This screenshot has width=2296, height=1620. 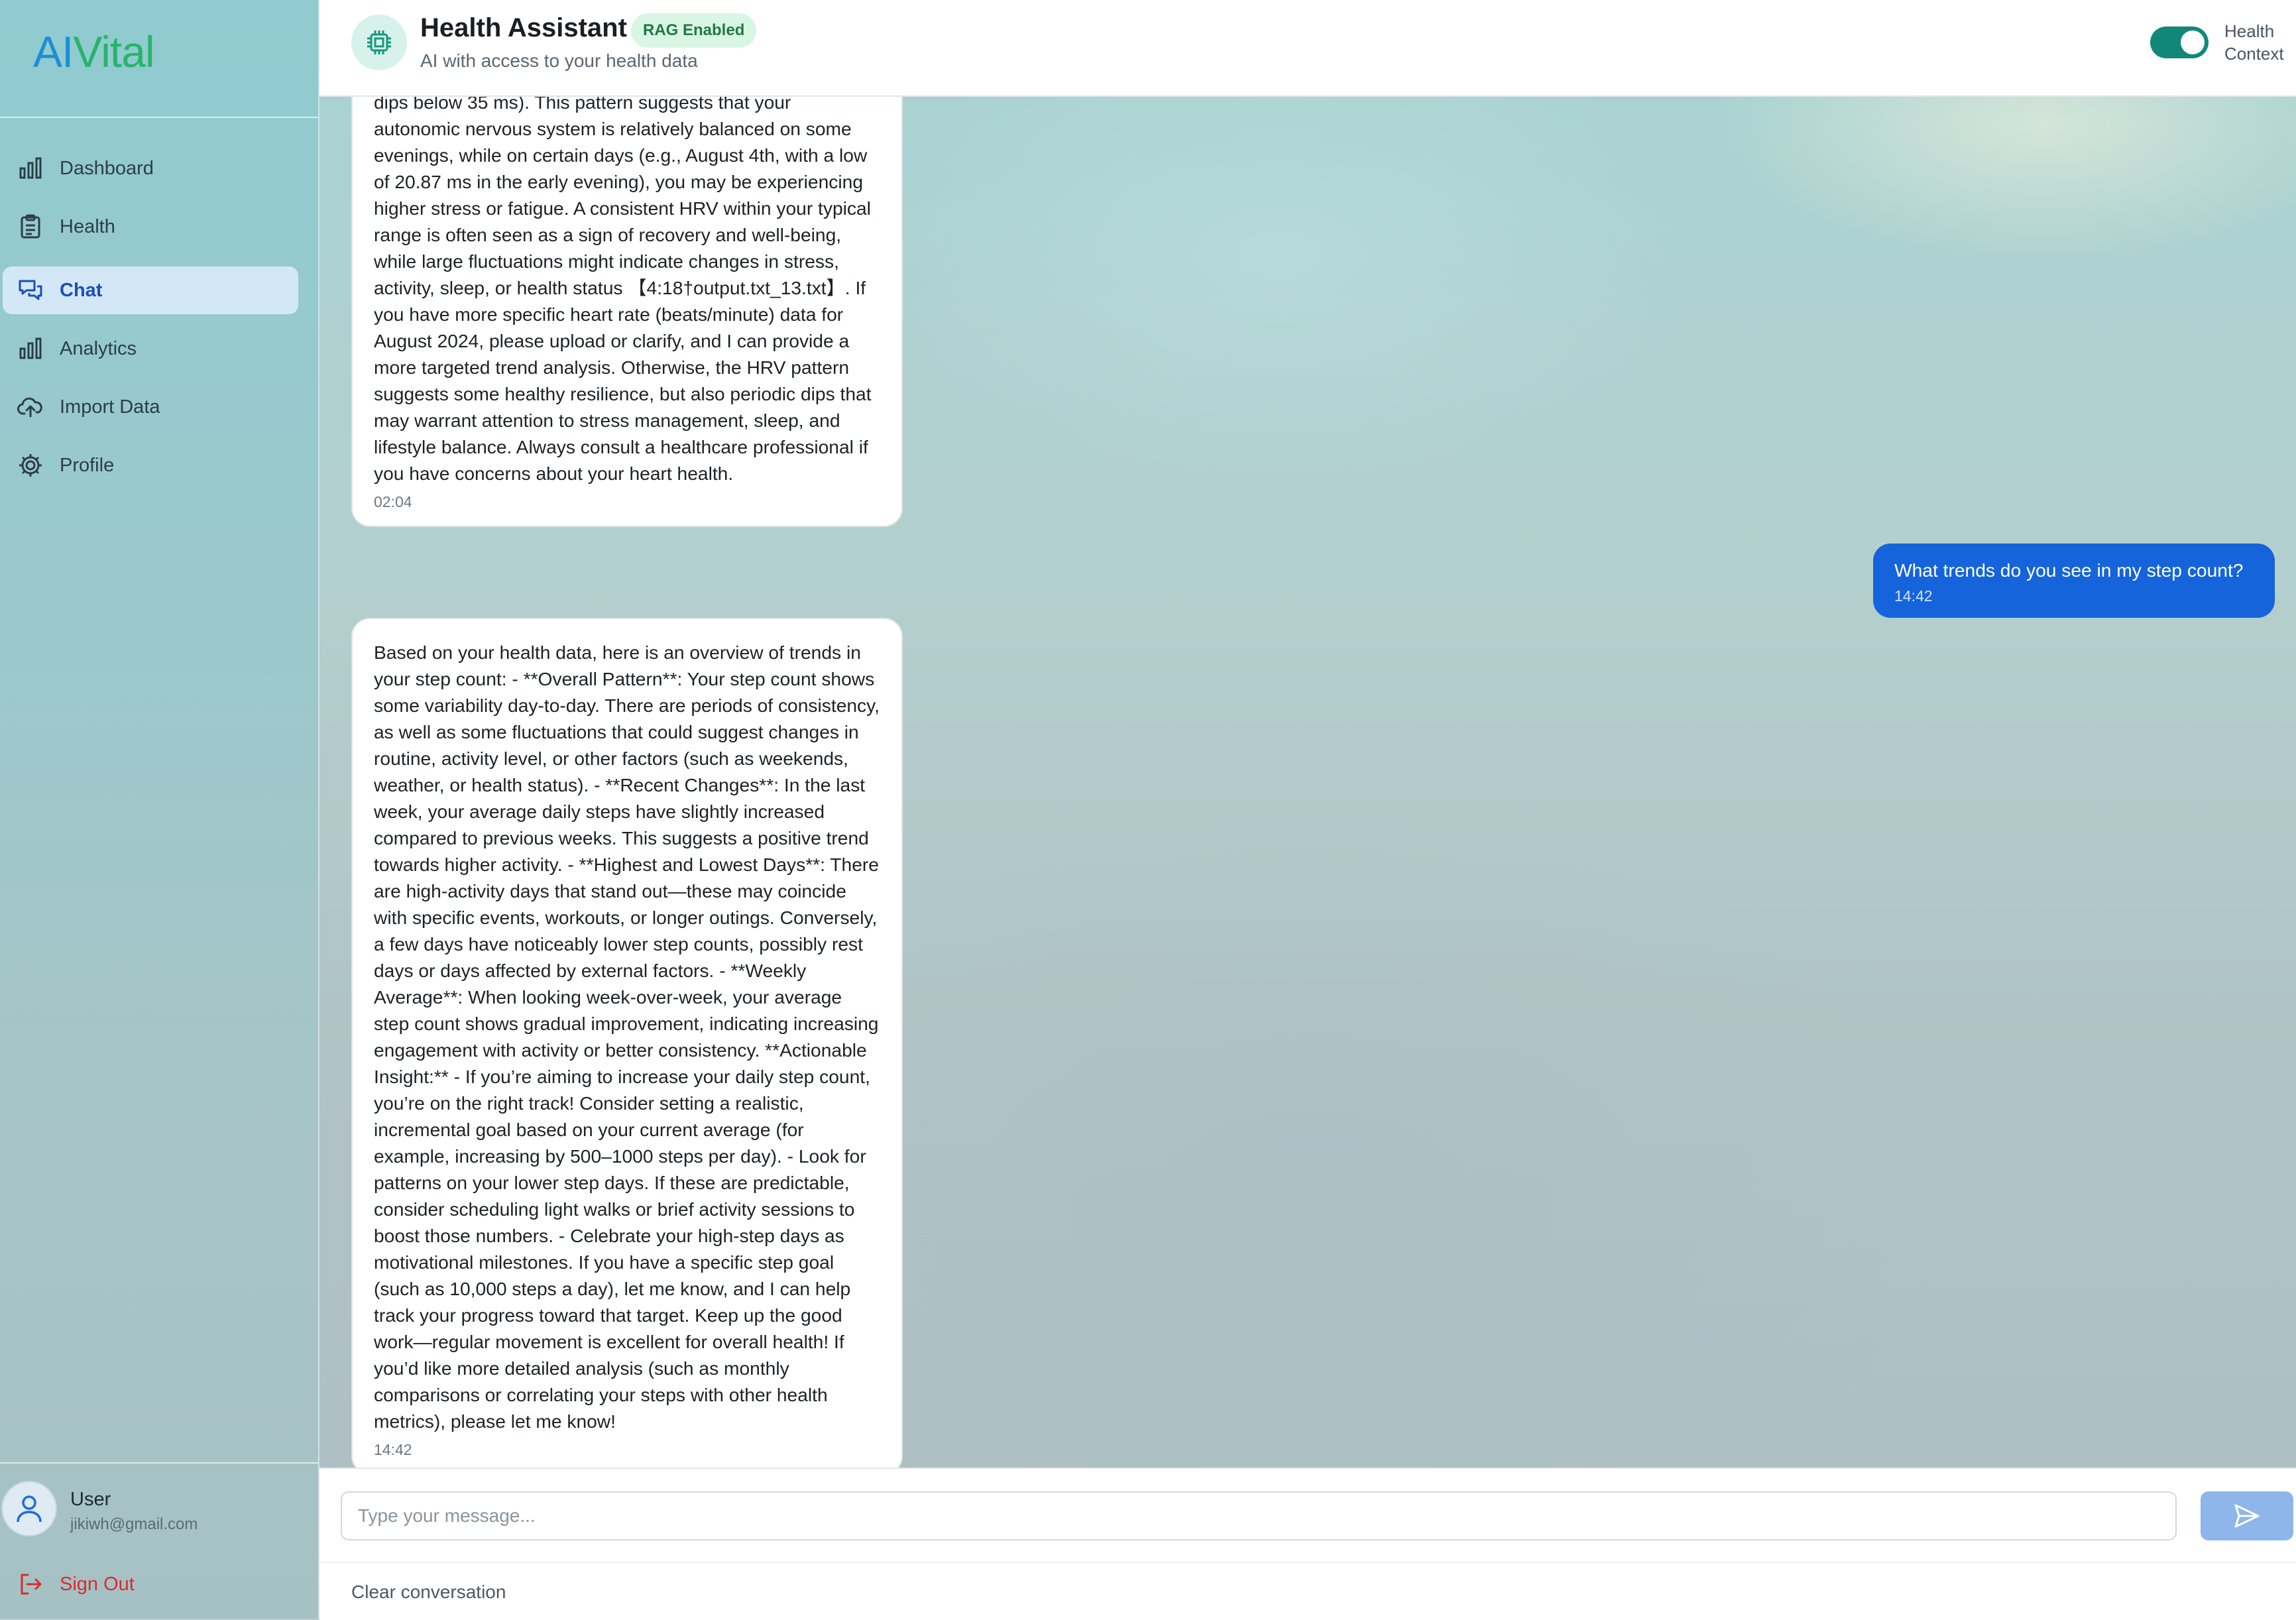 I want to click on user-name: User, so click(x=90, y=1499).